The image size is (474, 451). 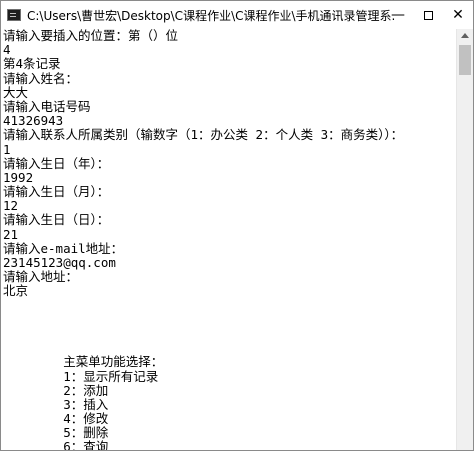 What do you see at coordinates (56, 390) in the screenshot?
I see `console-line: 2：添加` at bounding box center [56, 390].